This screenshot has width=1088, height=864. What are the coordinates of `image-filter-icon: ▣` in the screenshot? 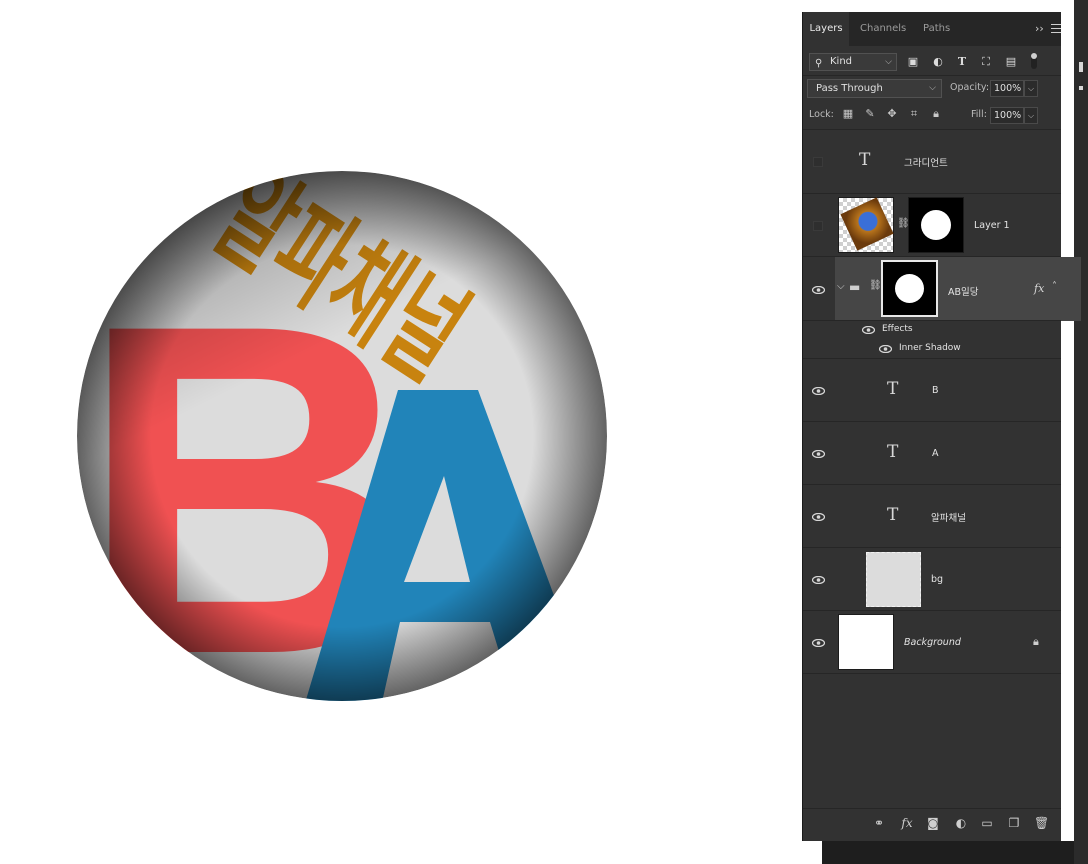 It's located at (913, 62).